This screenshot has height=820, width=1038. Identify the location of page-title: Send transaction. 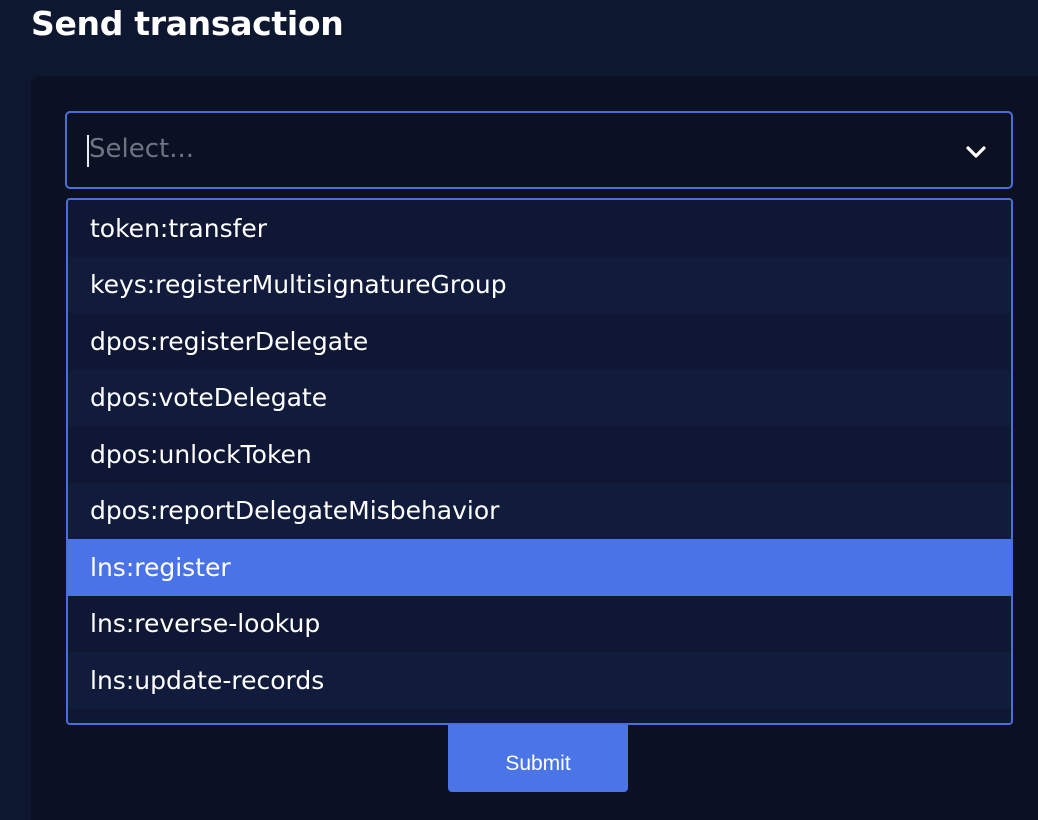
(187, 23).